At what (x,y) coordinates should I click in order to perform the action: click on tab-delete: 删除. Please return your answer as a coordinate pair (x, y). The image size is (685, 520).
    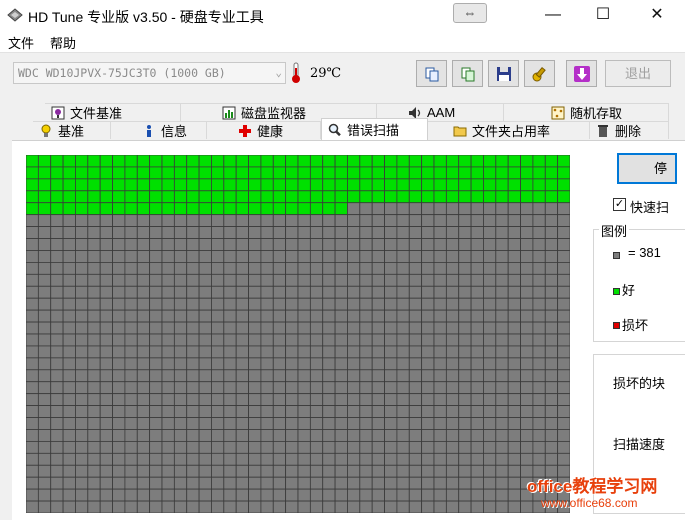
    Looking at the image, I should click on (629, 130).